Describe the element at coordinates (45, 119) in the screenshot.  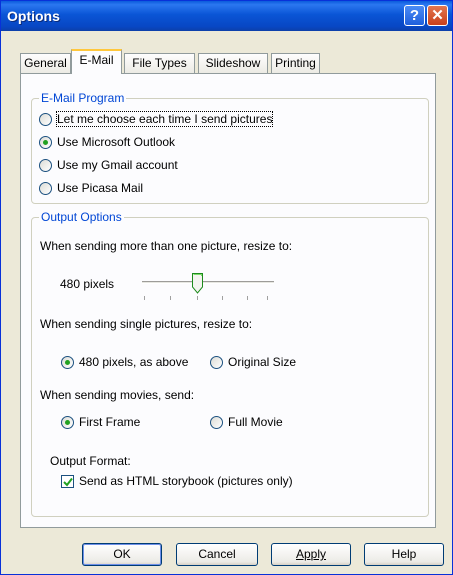
I see `radio-let-me-choose` at that location.